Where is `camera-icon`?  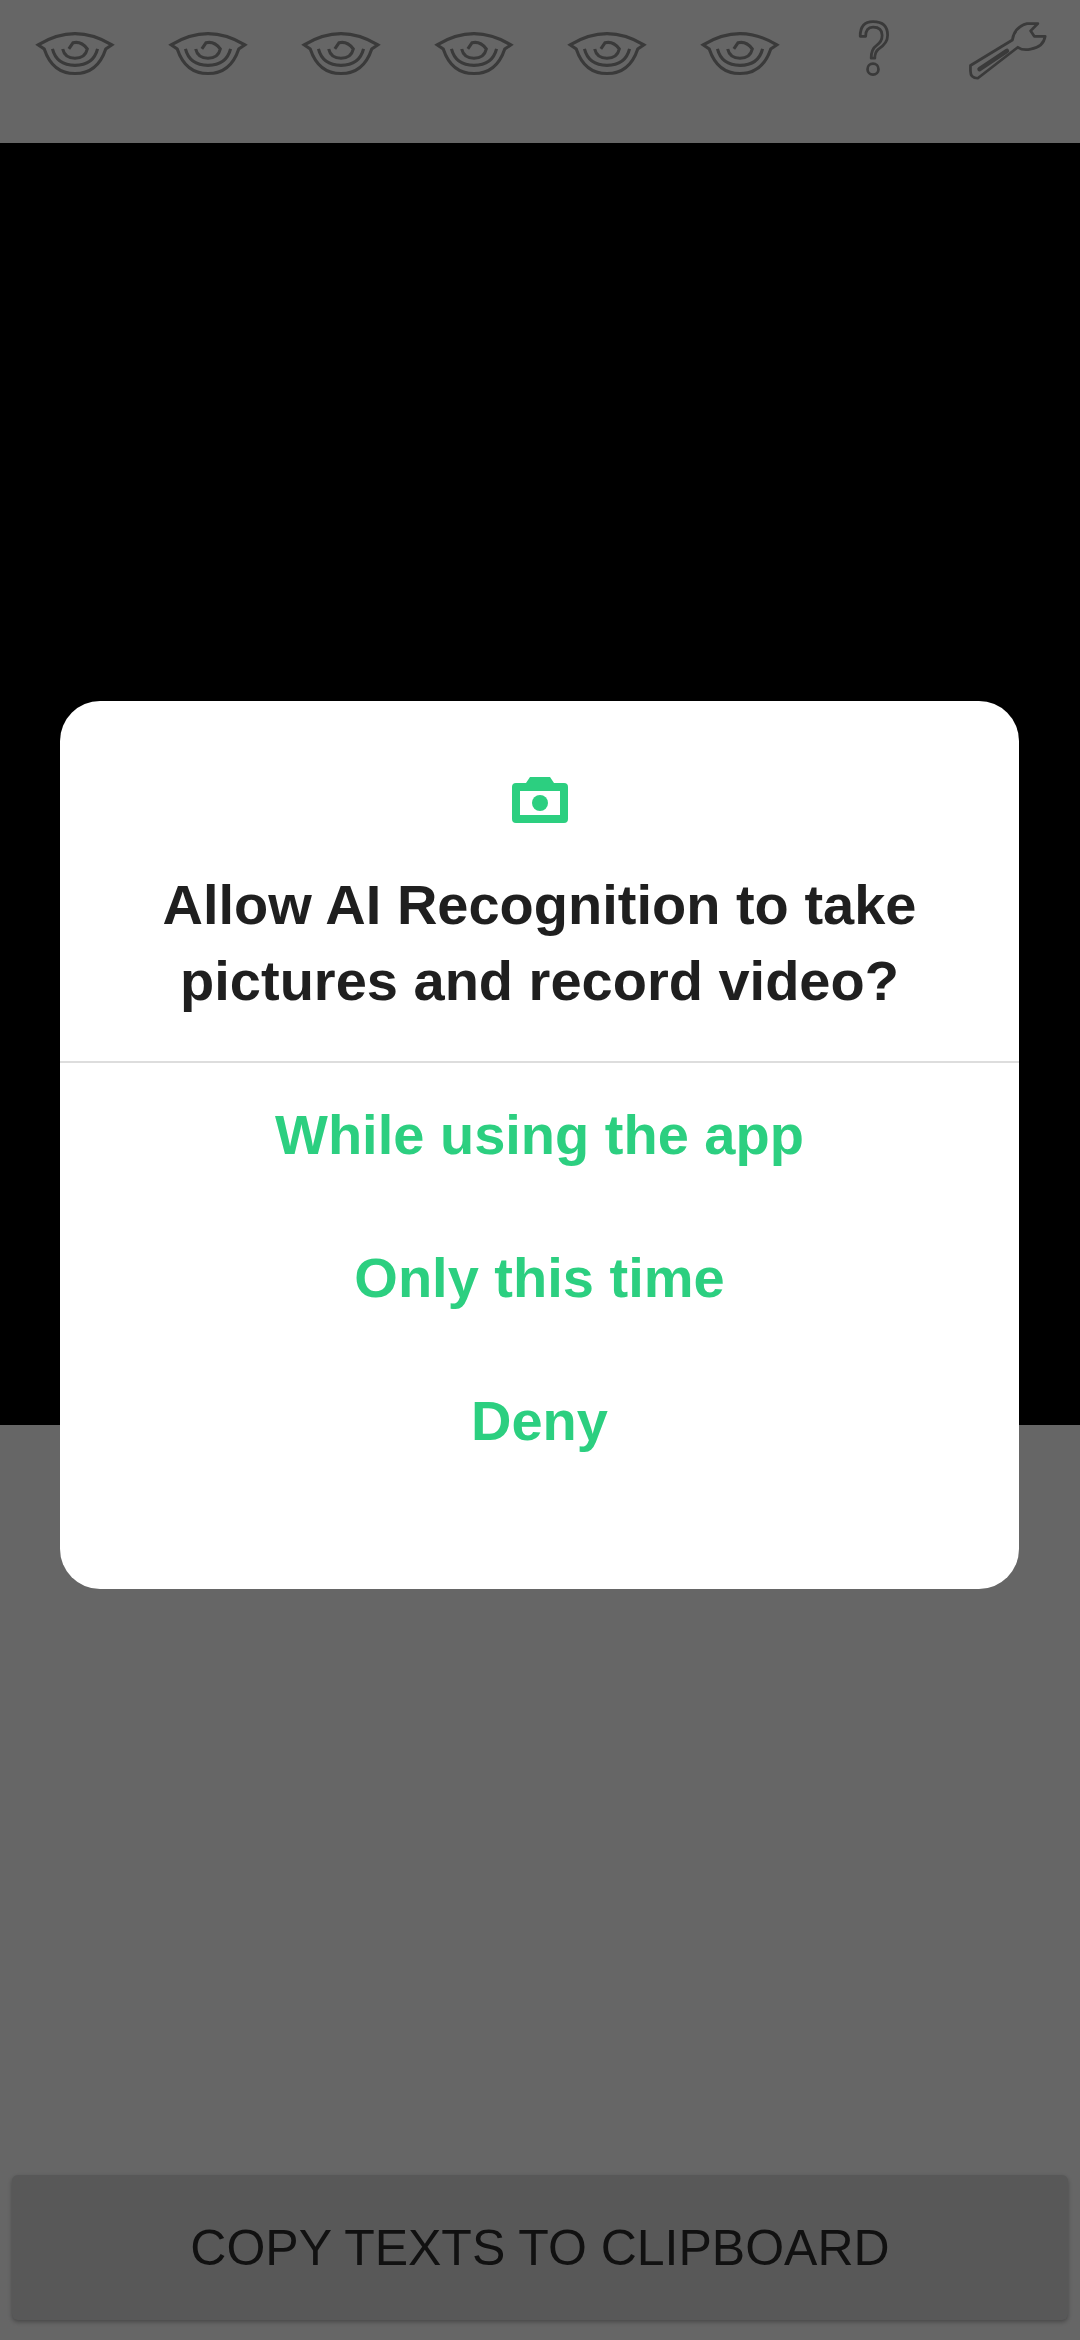 camera-icon is located at coordinates (539, 800).